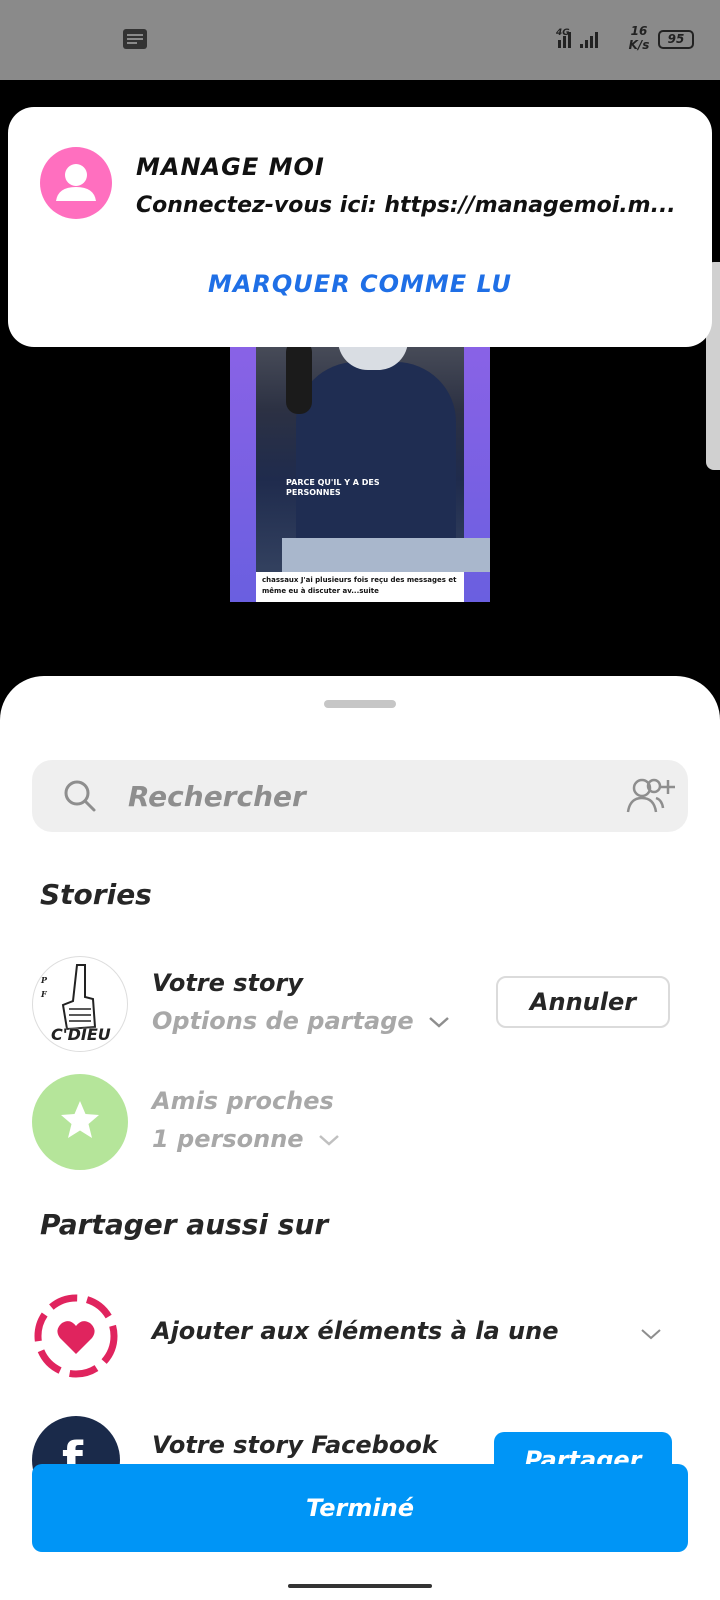 The image size is (720, 1600). I want to click on mark-as-read-button: MARQUER COMME LU, so click(360, 284).